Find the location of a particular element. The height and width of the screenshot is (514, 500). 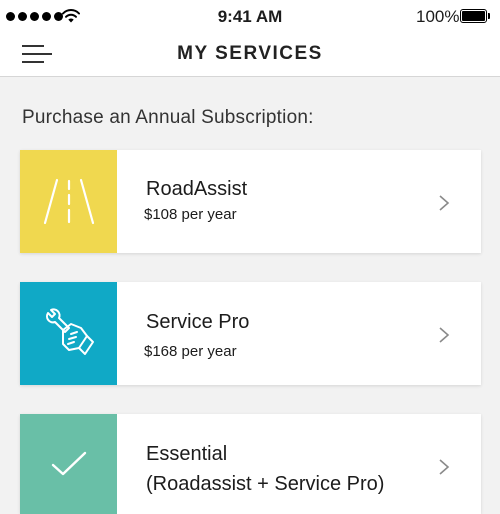

service-pro-tile is located at coordinates (68, 333).